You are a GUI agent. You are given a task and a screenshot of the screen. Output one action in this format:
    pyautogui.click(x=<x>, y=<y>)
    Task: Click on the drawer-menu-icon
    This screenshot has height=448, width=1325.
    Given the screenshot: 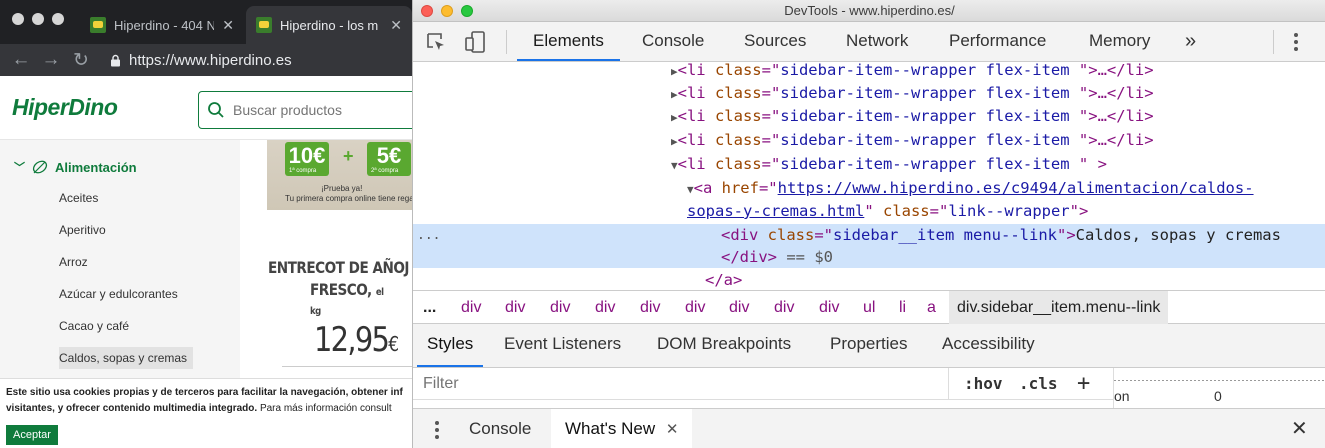 What is the action you would take?
    pyautogui.click(x=437, y=430)
    